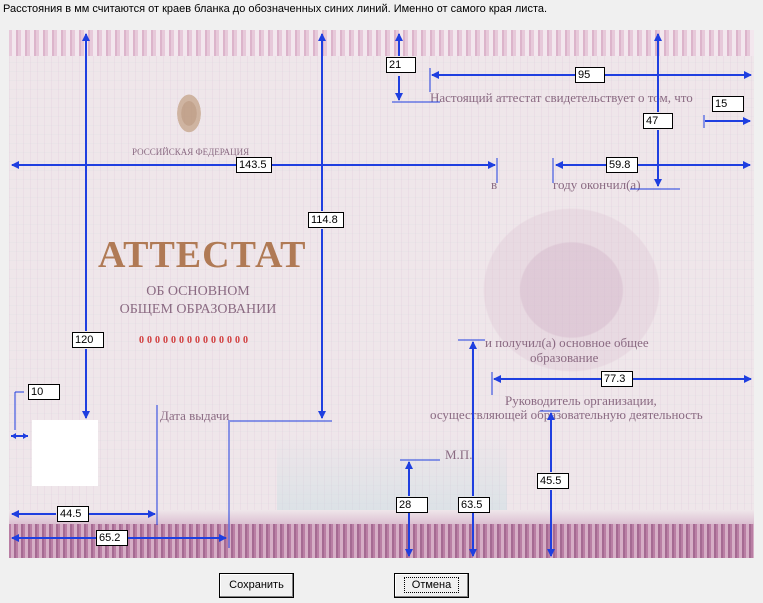 This screenshot has height=603, width=763. I want to click on cancel-button-label: Отмена, so click(431, 585).